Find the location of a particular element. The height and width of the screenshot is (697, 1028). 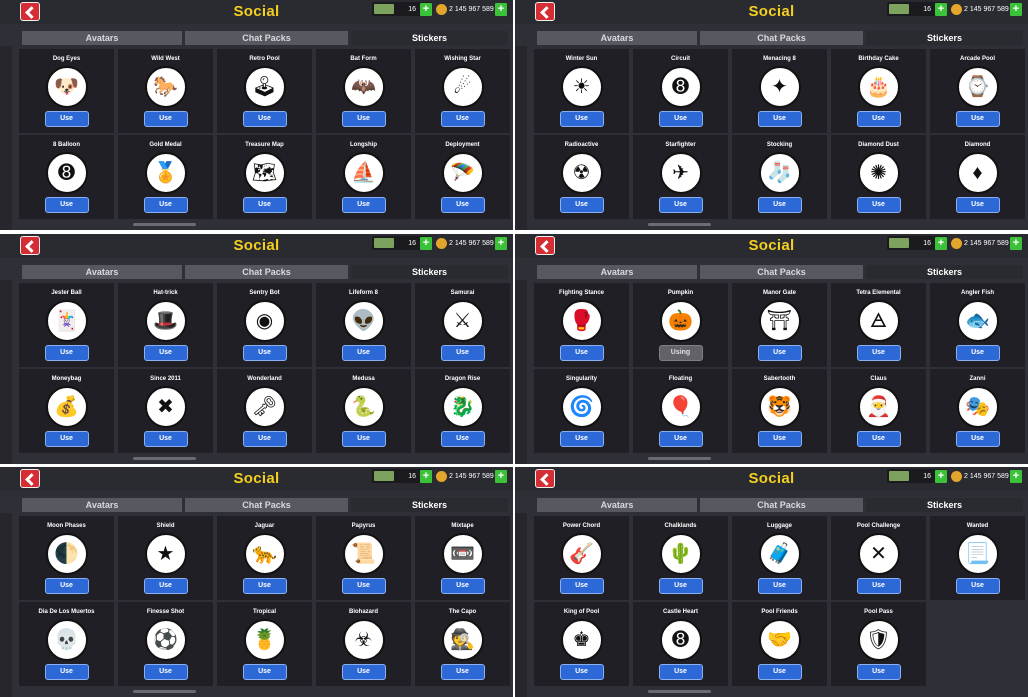

sticker-card: Medusa 🐍 Use is located at coordinates (363, 411).